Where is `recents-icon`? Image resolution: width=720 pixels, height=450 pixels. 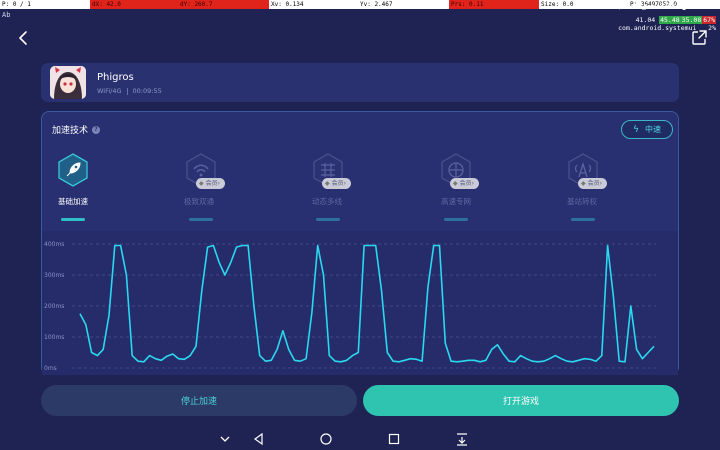 recents-icon is located at coordinates (394, 439).